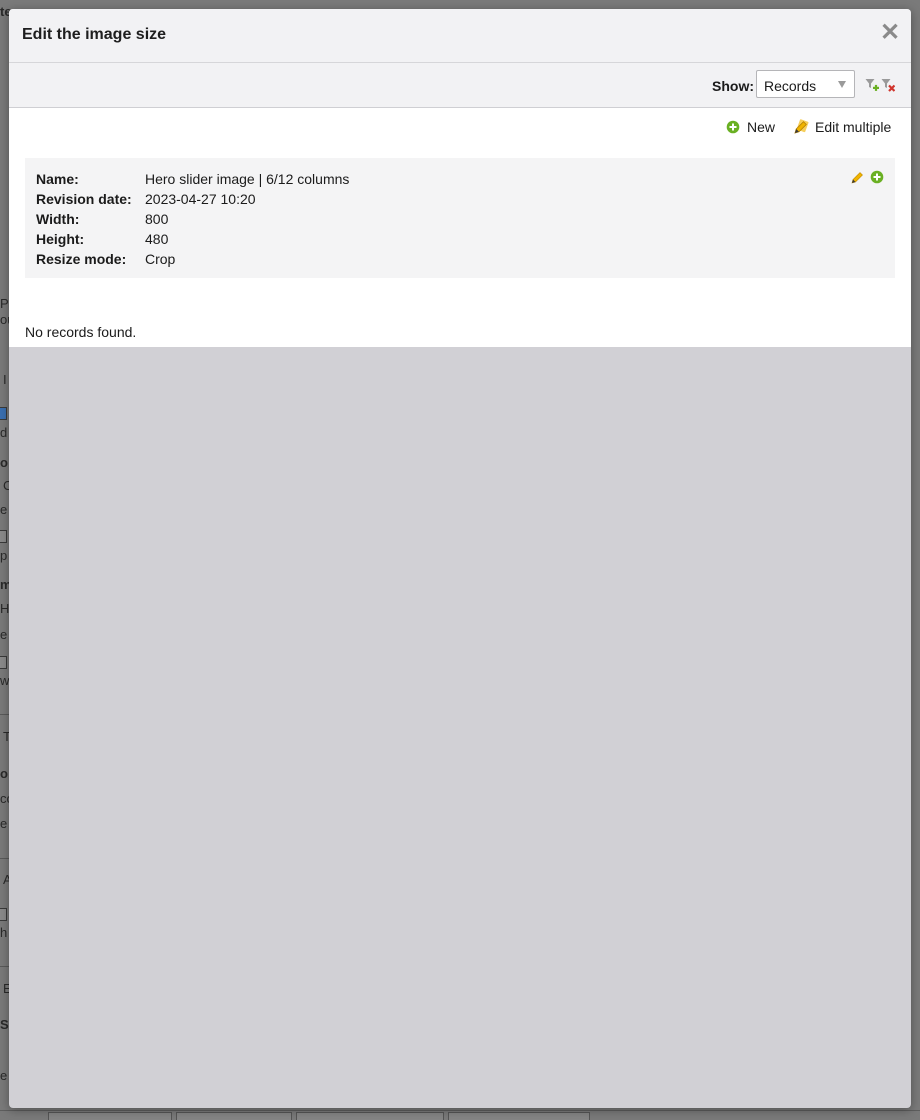 The height and width of the screenshot is (1120, 920). What do you see at coordinates (102, 240) in the screenshot?
I see `record-field-row: Height: 480` at bounding box center [102, 240].